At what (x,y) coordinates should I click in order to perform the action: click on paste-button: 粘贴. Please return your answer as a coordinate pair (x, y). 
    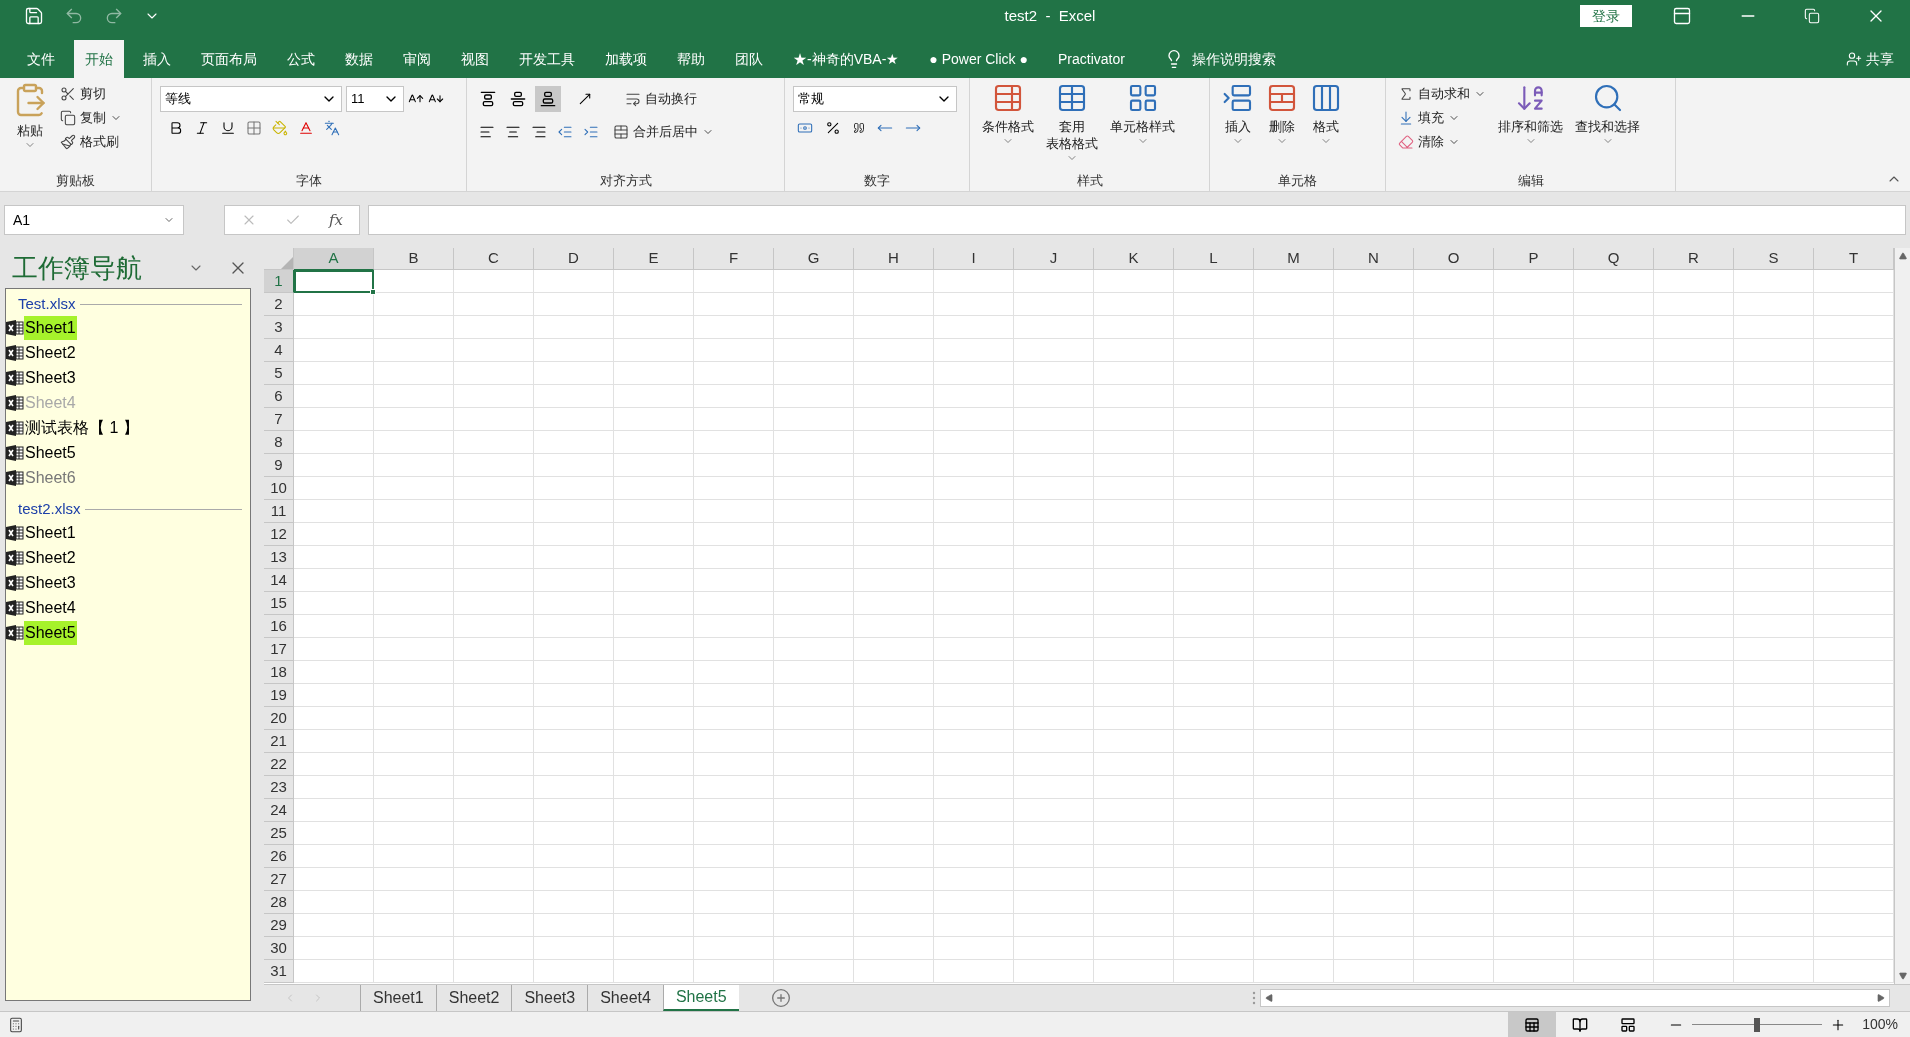
    Looking at the image, I should click on (30, 125).